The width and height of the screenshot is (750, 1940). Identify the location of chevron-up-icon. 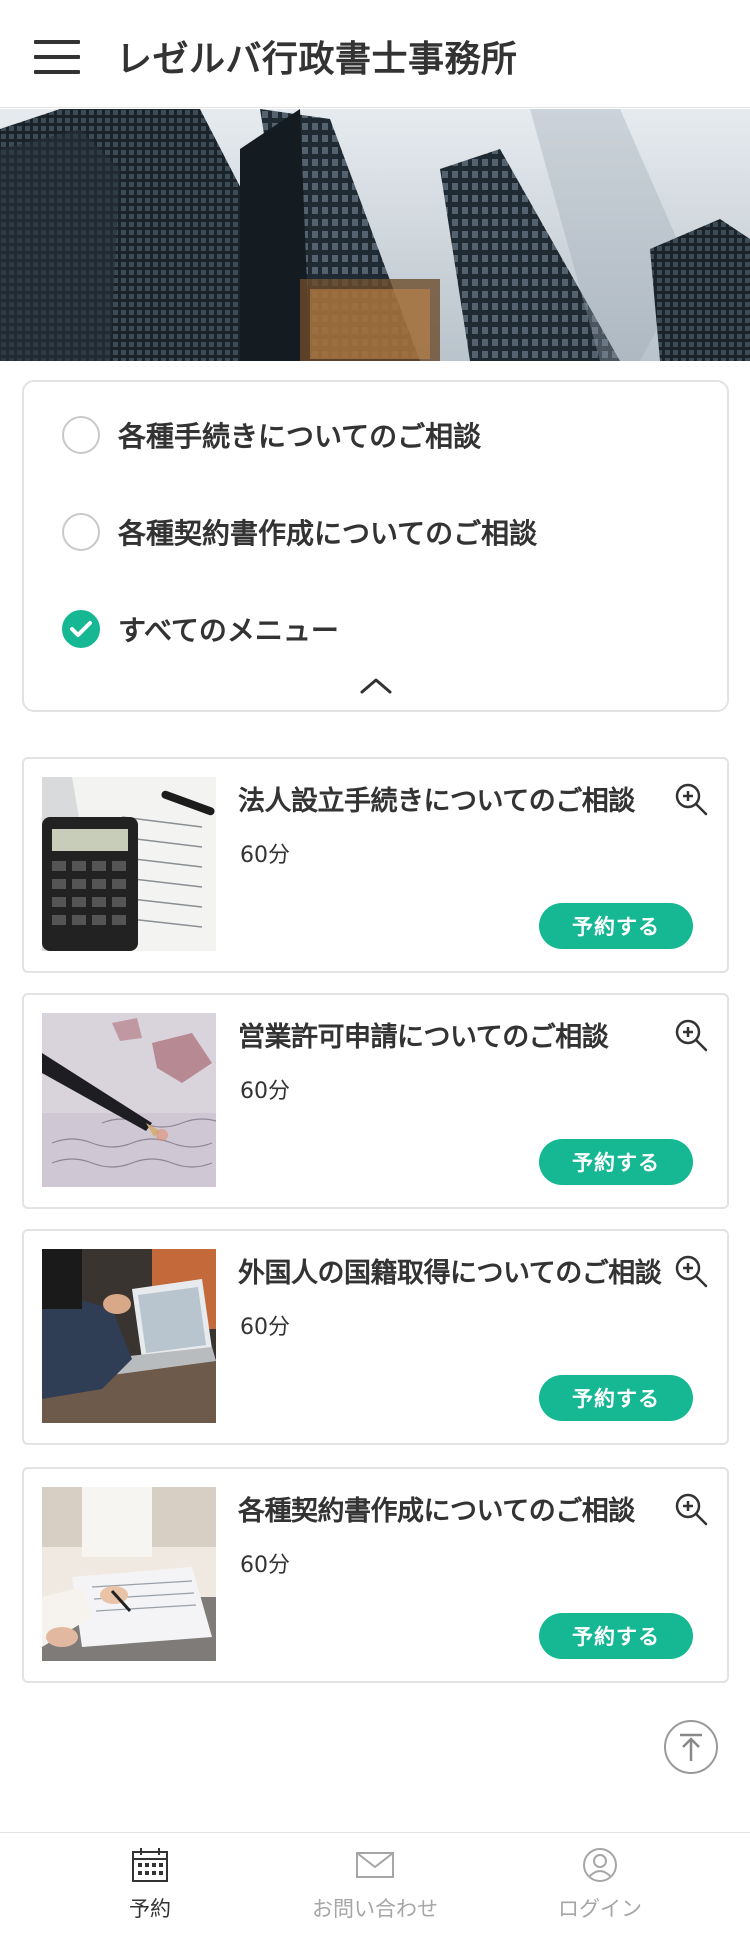
(376, 685).